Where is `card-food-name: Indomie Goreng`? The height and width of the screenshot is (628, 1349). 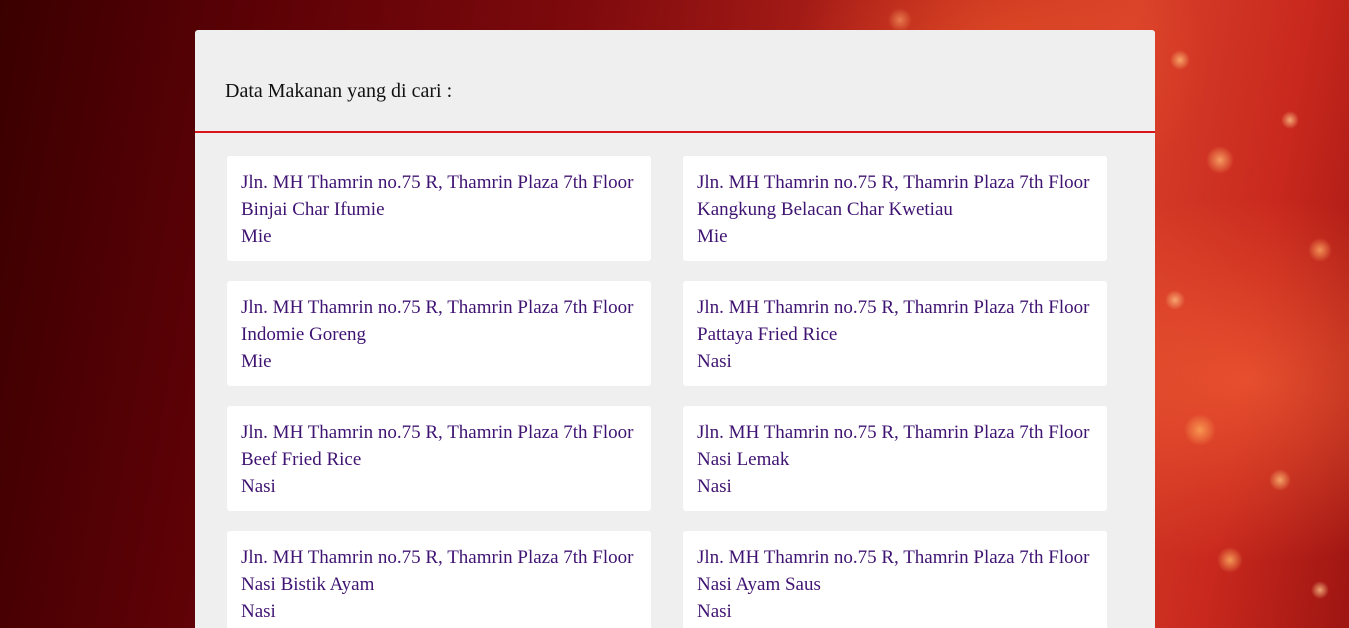 card-food-name: Indomie Goreng is located at coordinates (304, 334).